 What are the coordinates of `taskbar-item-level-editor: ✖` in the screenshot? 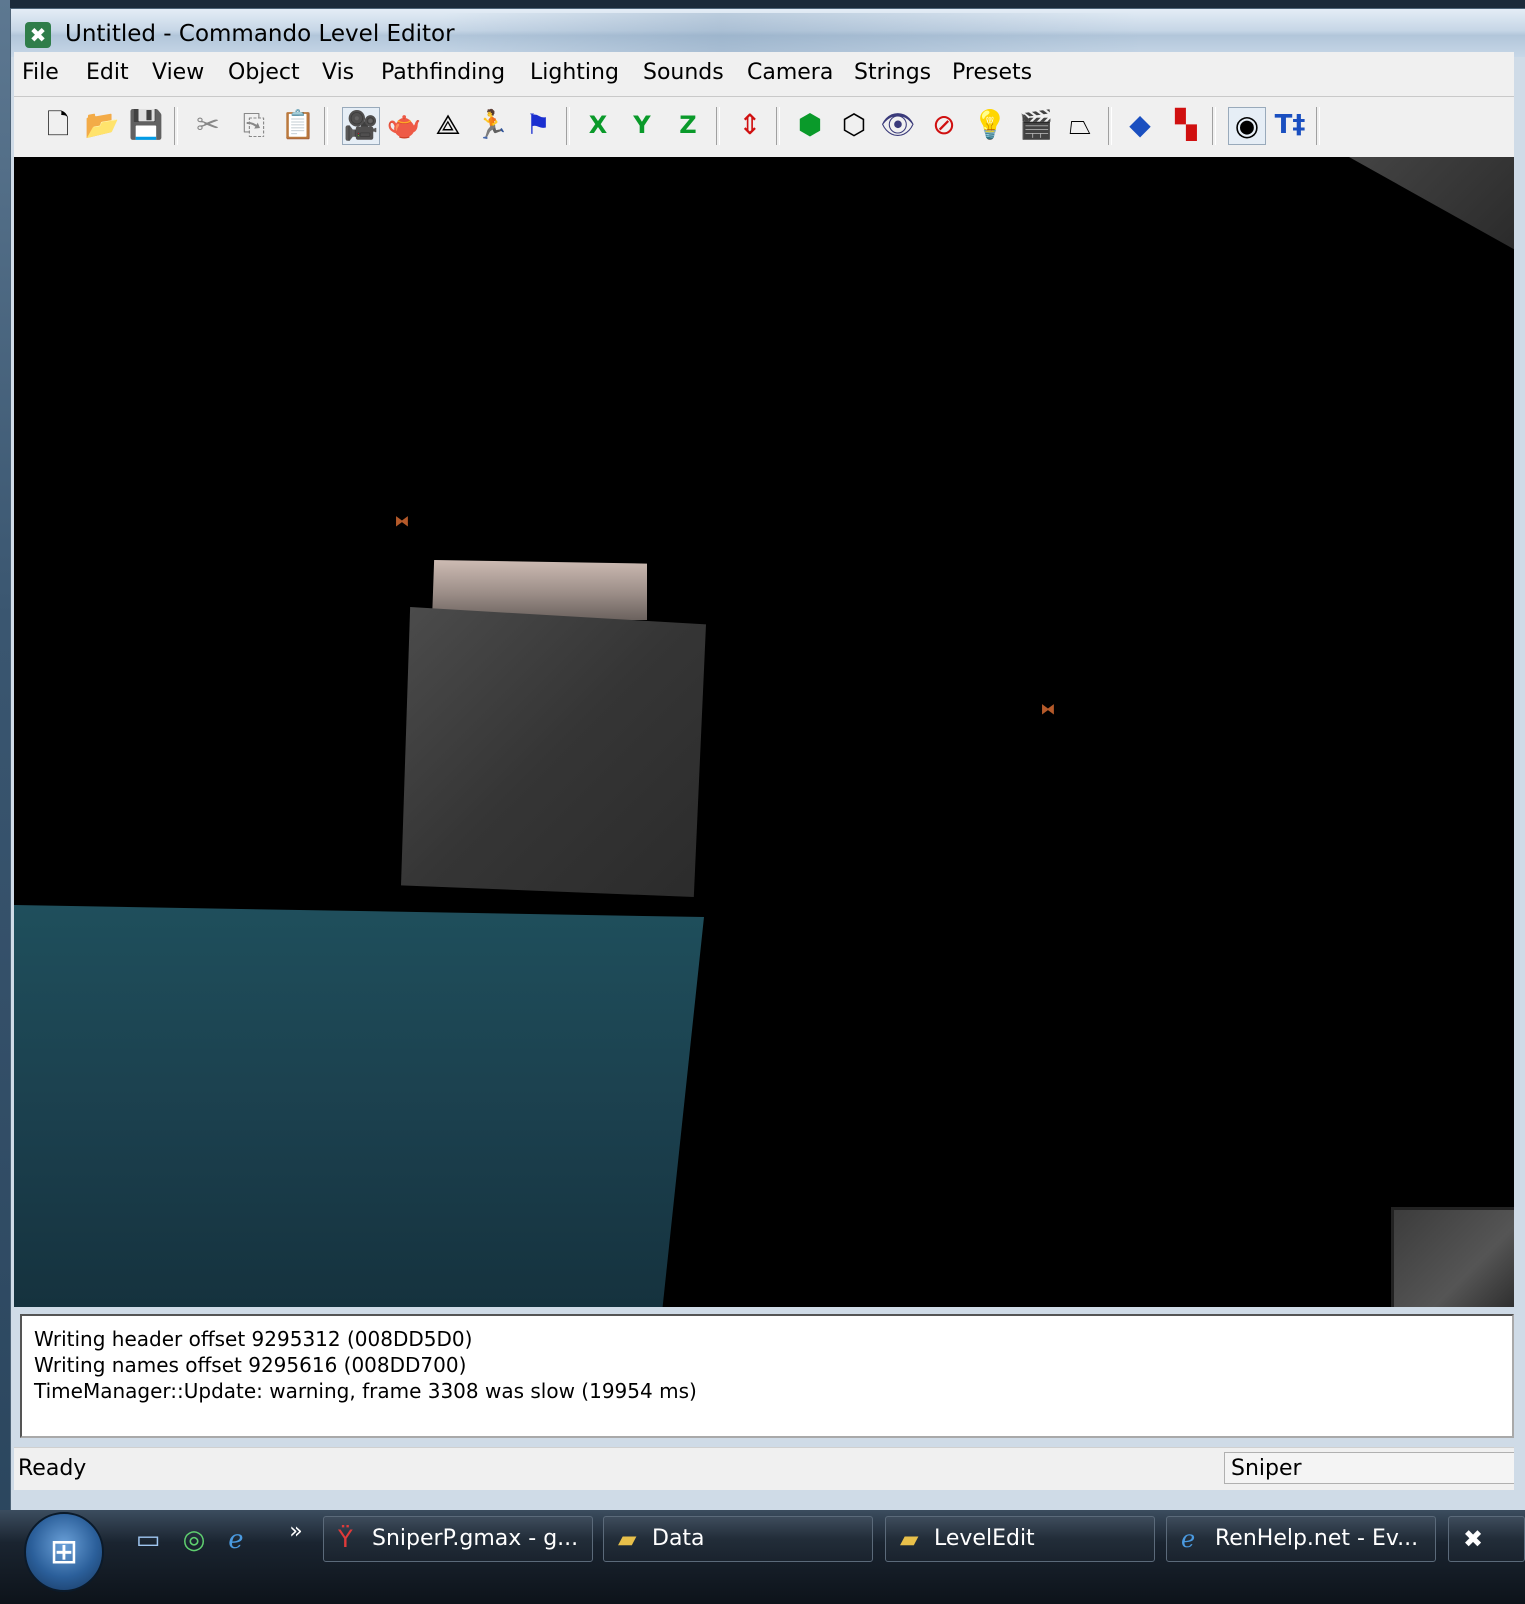 It's located at (1486, 1539).